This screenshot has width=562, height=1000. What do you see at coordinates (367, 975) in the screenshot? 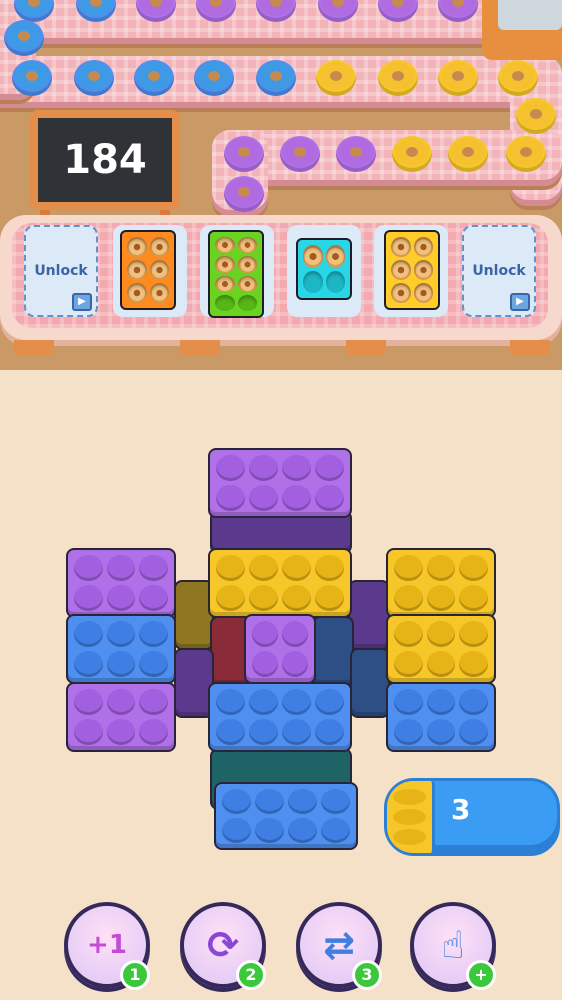
I see `booster-count-badge: 3` at bounding box center [367, 975].